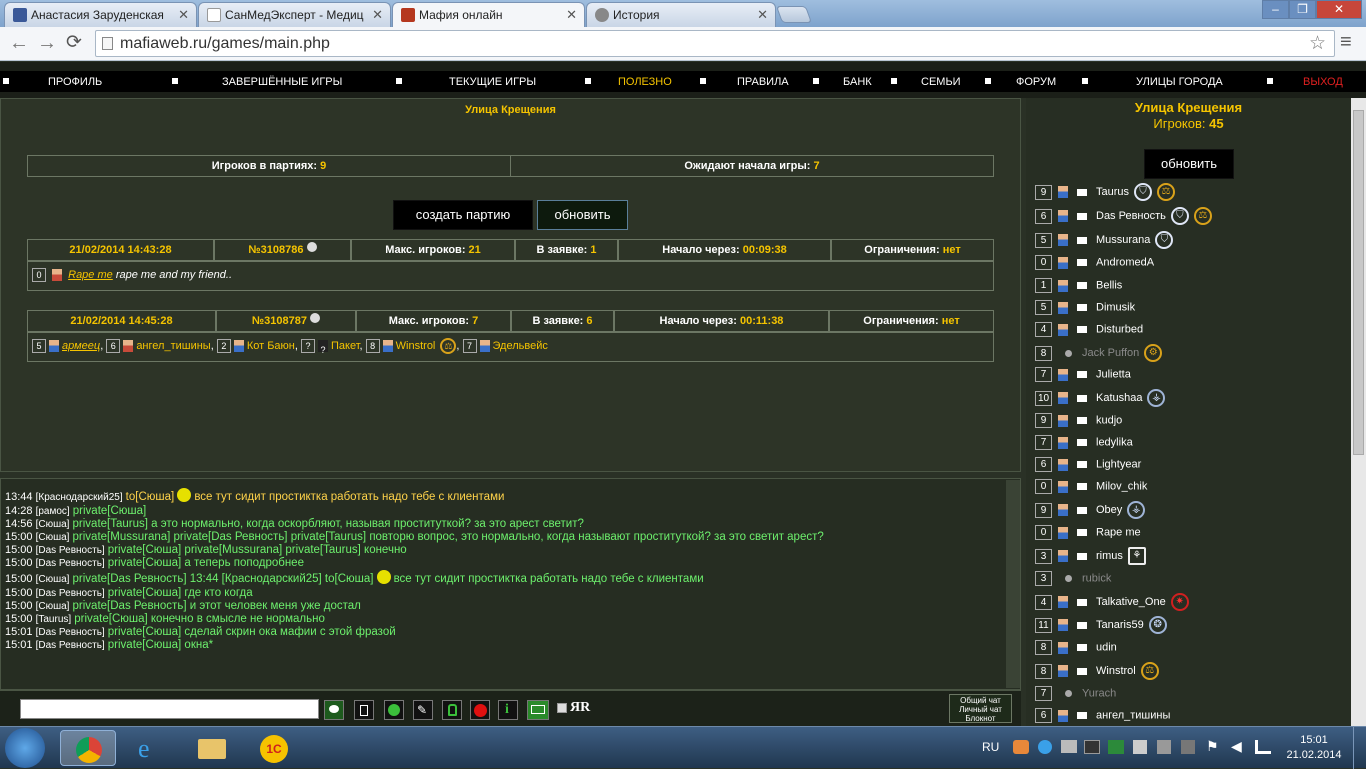 The height and width of the screenshot is (769, 1366). Describe the element at coordinates (990, 747) in the screenshot. I see `language-indicator: RU` at that location.